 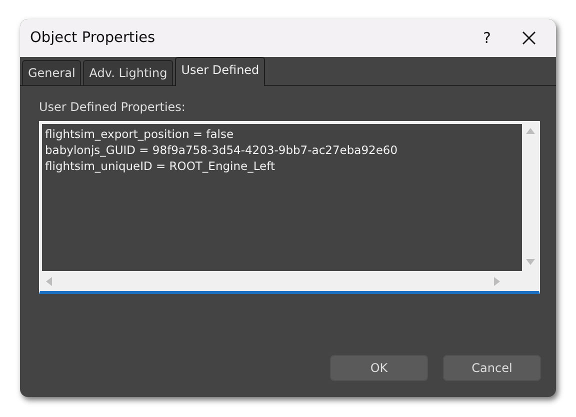 I want to click on properties-label: User Defined Properties:, so click(x=112, y=107).